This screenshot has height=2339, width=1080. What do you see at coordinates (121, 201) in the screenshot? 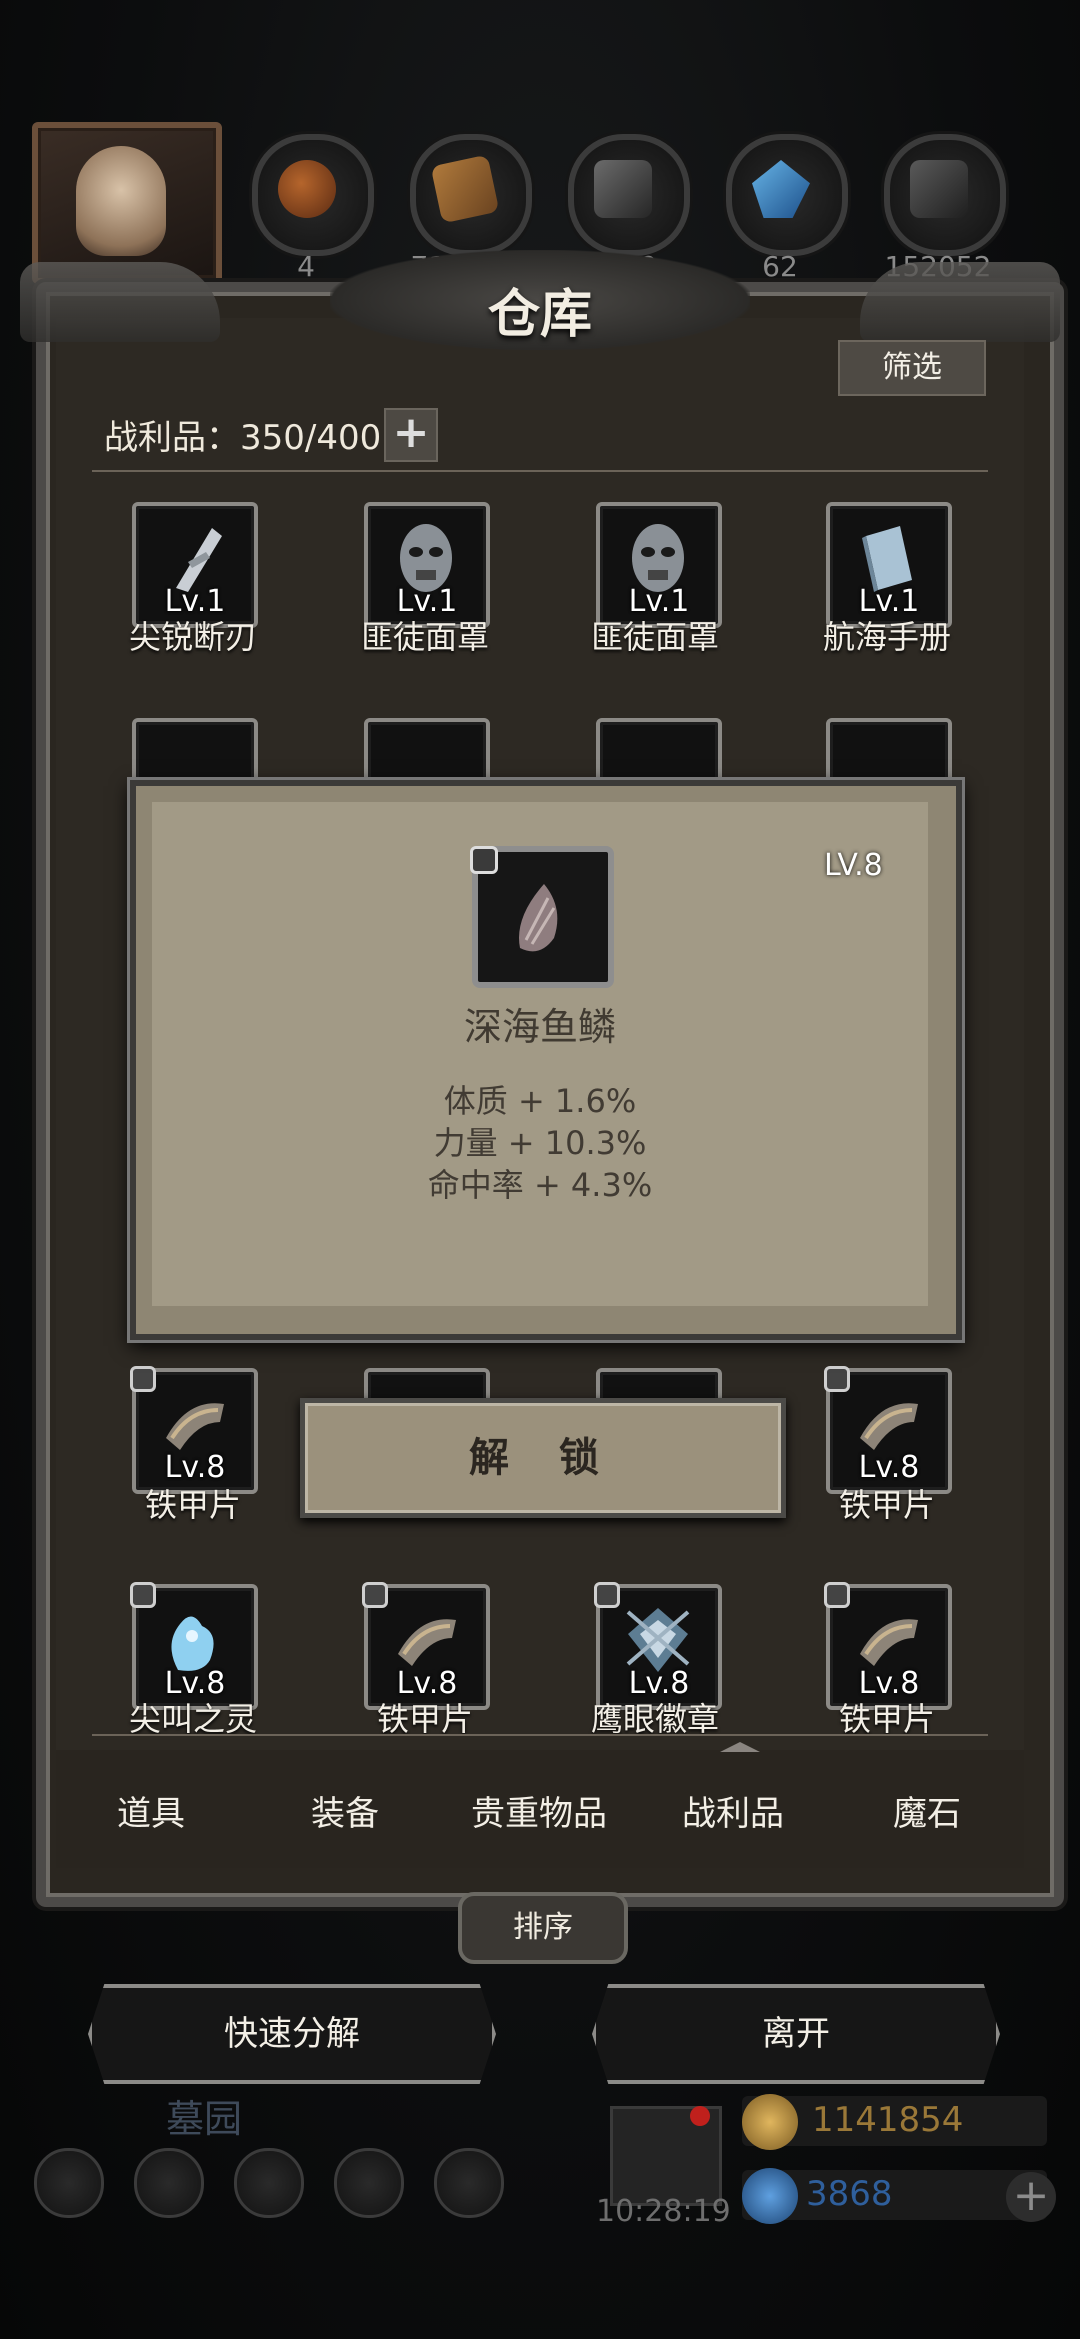
I see `portrait` at bounding box center [121, 201].